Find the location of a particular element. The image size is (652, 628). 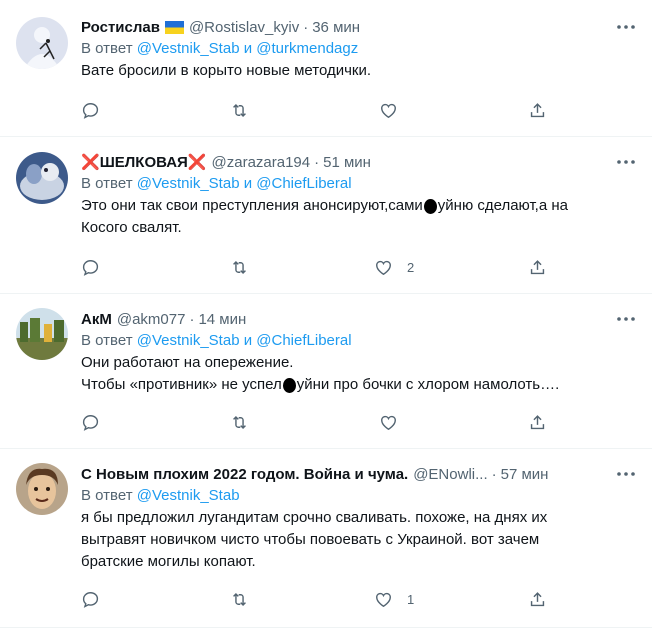

timestamp: 57 мин is located at coordinates (525, 474).